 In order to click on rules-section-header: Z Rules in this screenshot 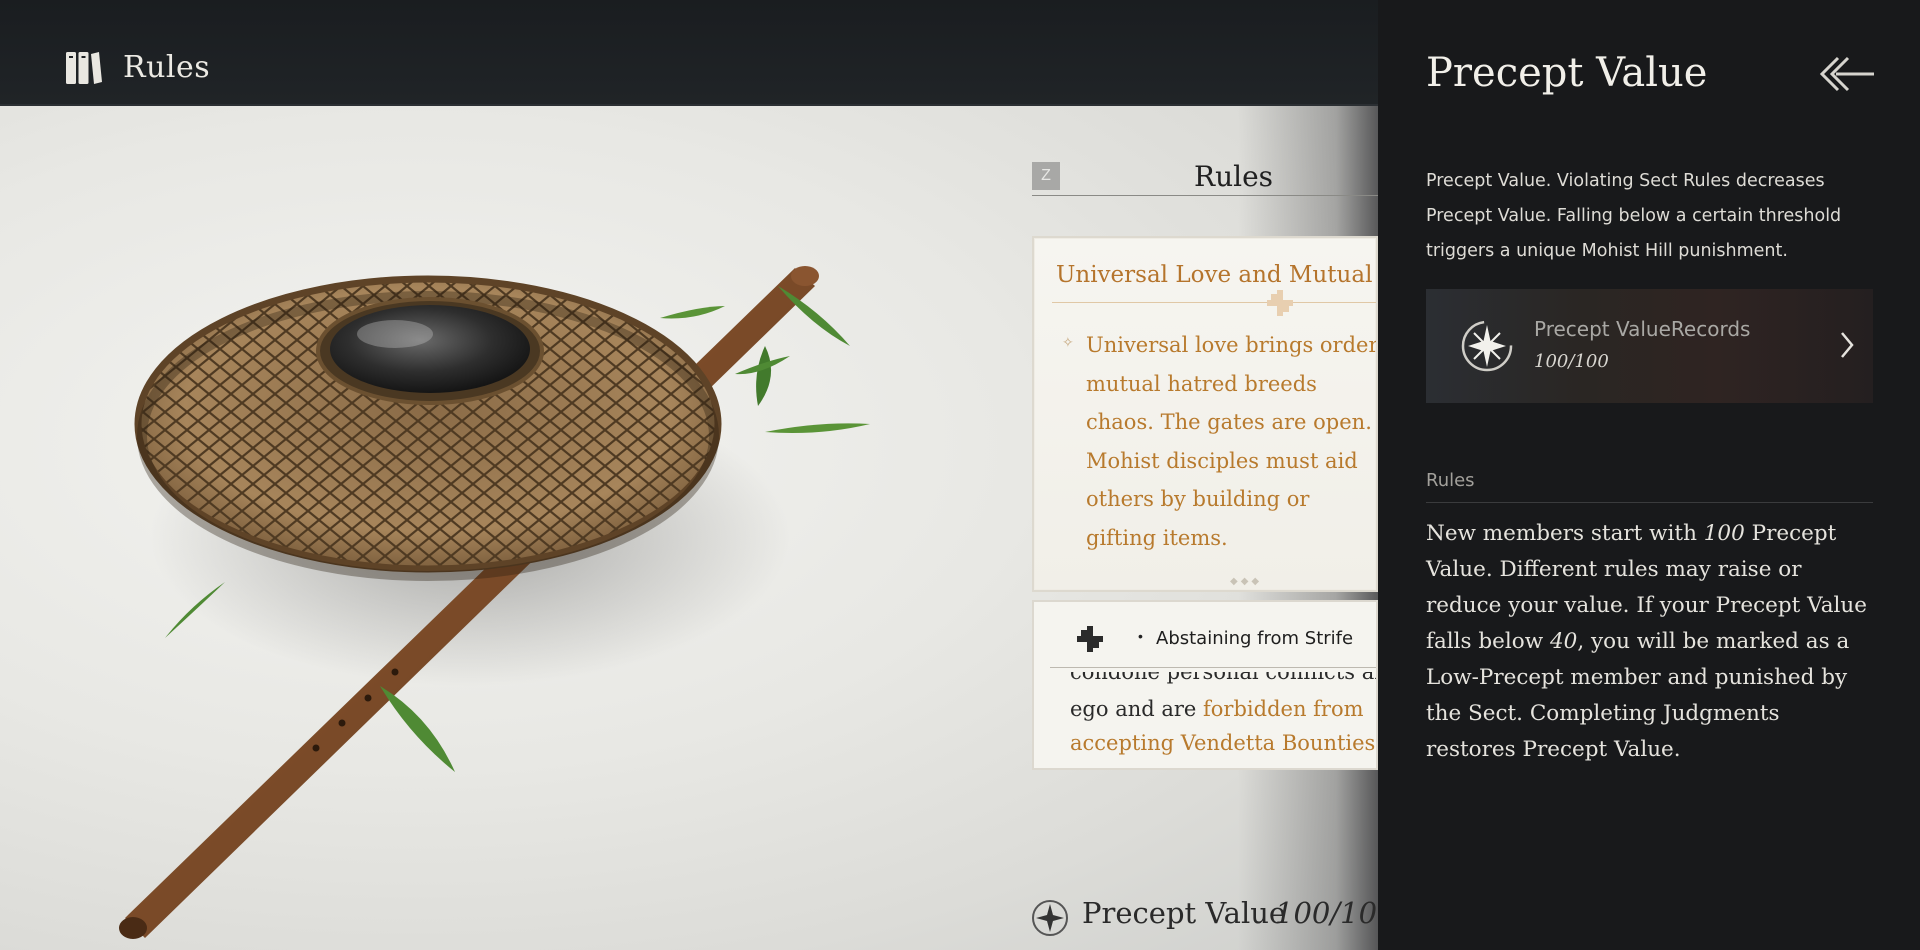, I will do `click(1205, 178)`.